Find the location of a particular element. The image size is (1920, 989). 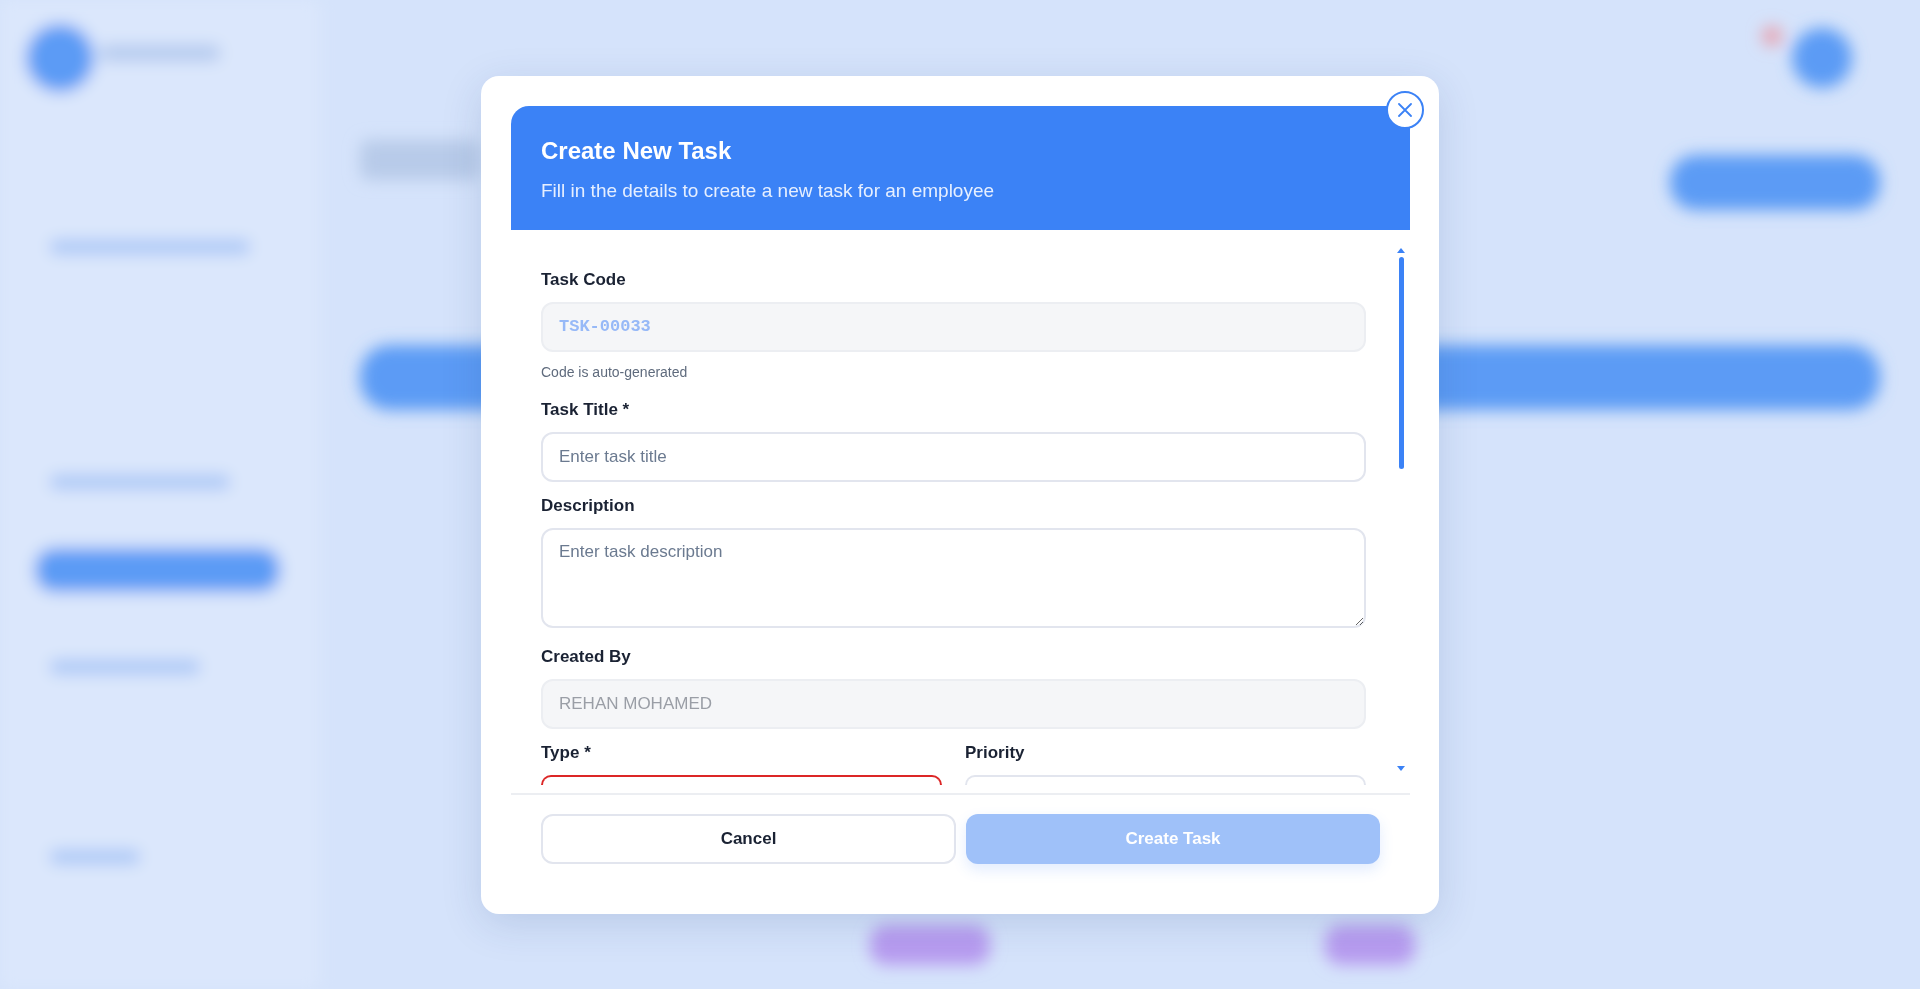

dialog-subtitle: Fill in the details to create a new task for an employee is located at coordinates (768, 191).